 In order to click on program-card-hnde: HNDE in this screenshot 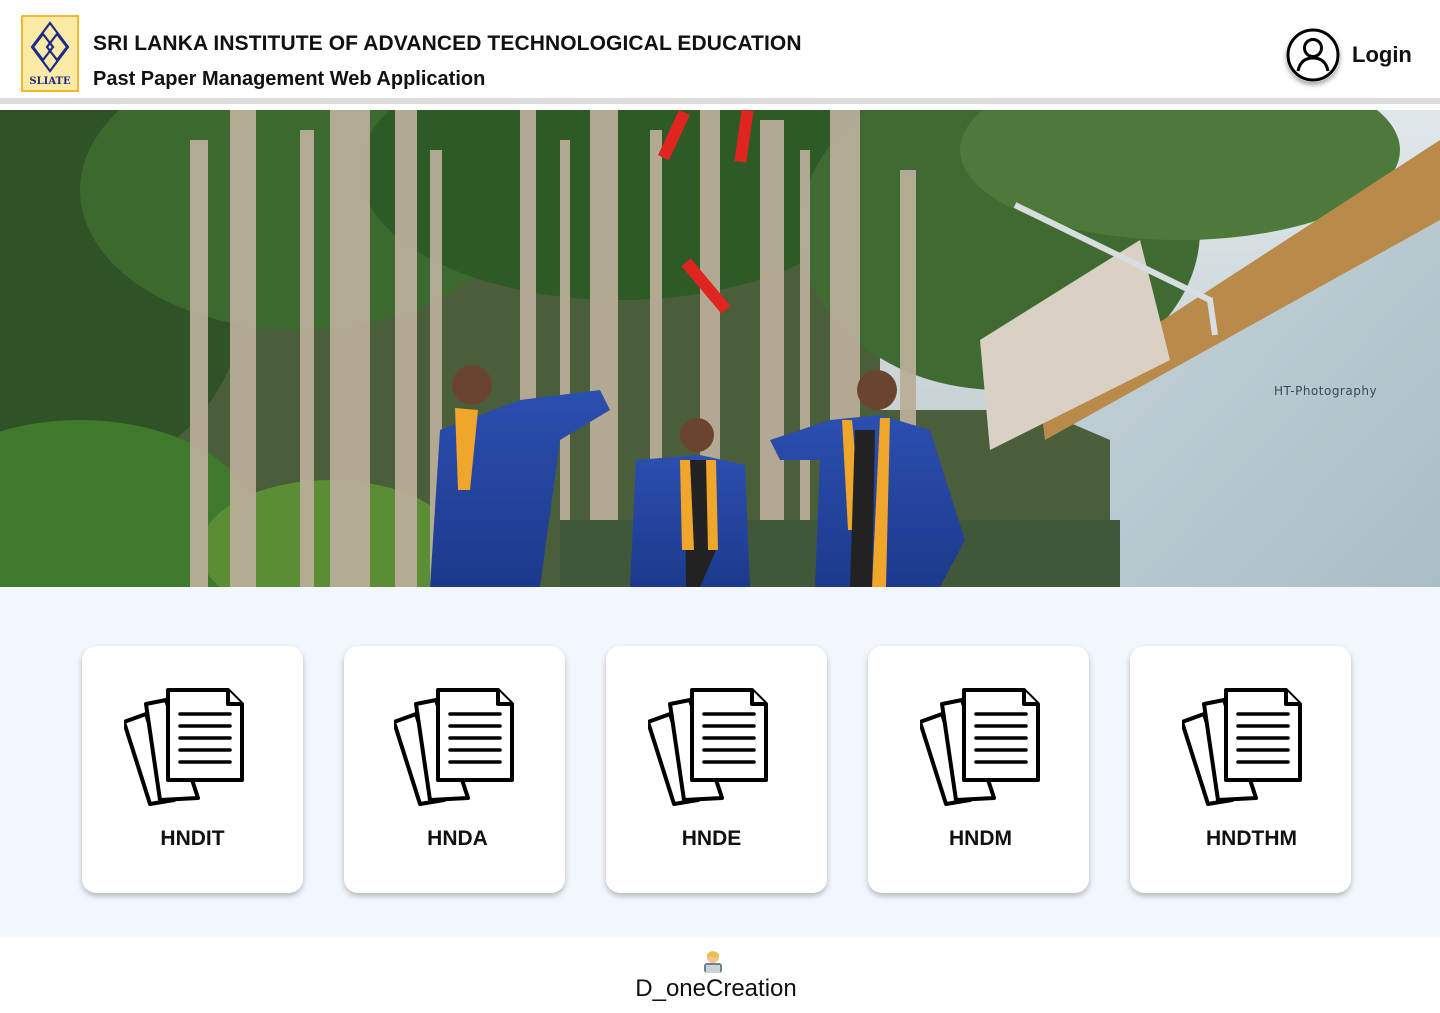, I will do `click(716, 769)`.